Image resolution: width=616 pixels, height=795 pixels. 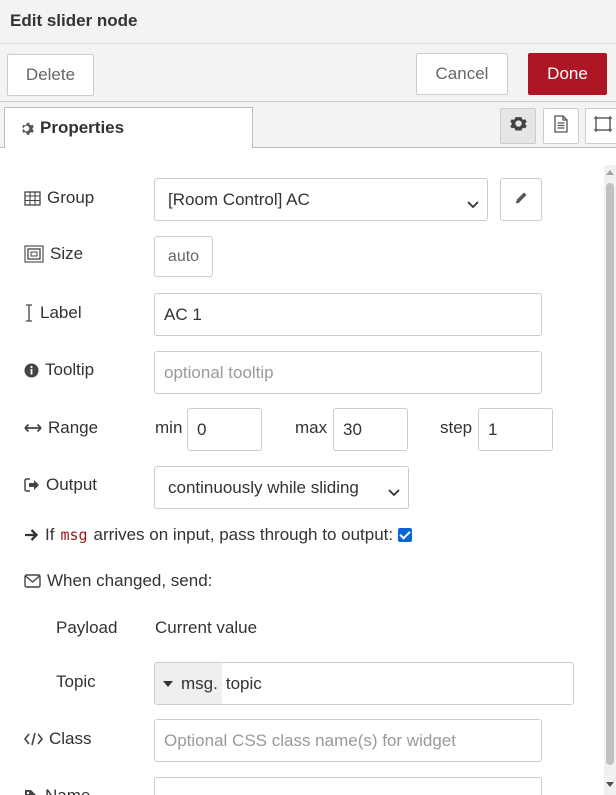 I want to click on passthrough-checkbox, so click(x=405, y=535).